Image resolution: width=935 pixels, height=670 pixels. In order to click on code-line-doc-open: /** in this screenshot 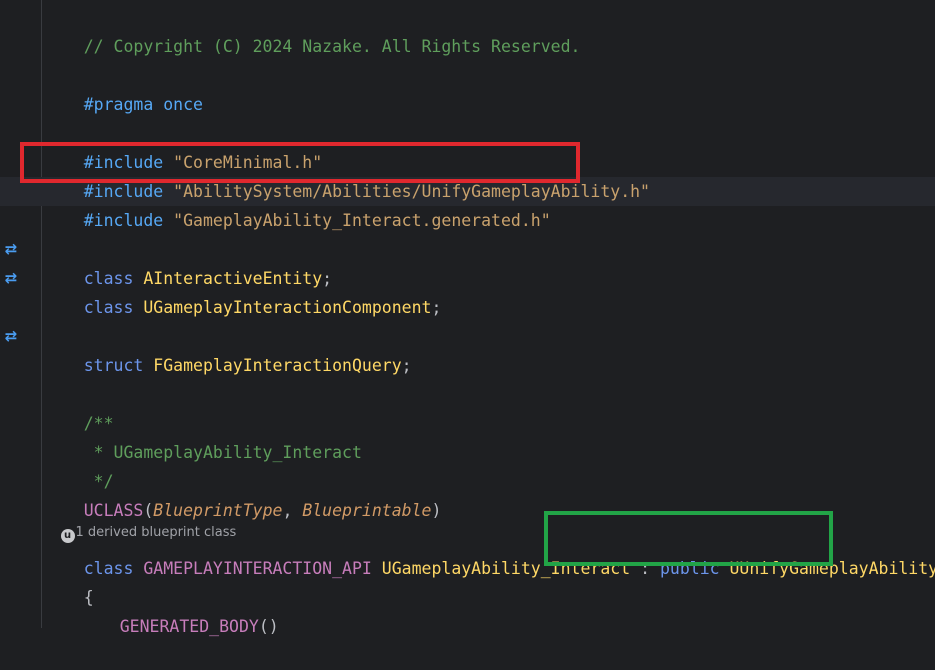, I will do `click(79, 394)`.